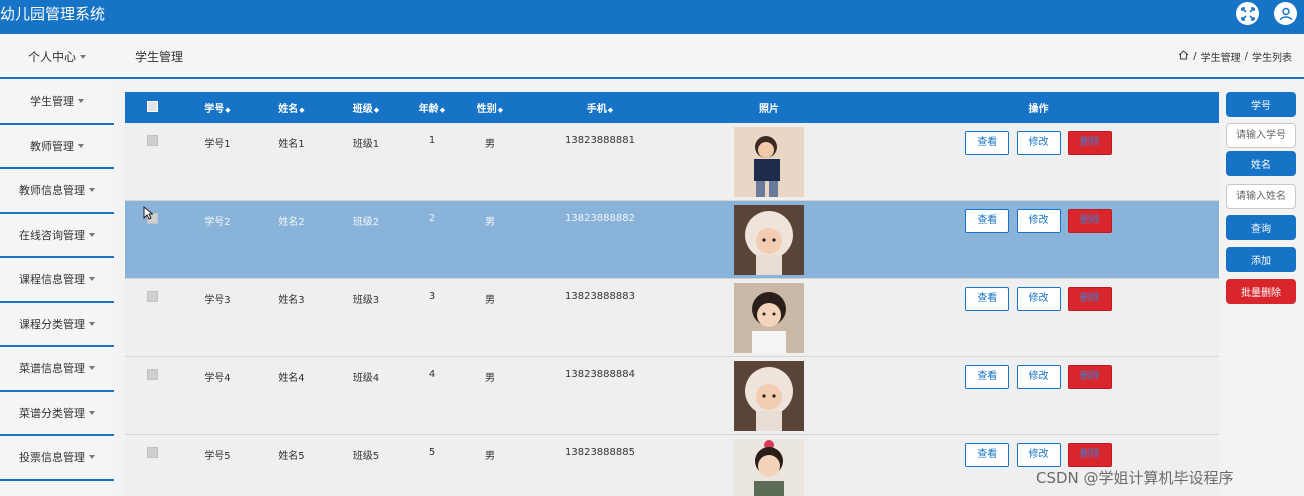  What do you see at coordinates (769, 109) in the screenshot?
I see `column-header-photo: 照片` at bounding box center [769, 109].